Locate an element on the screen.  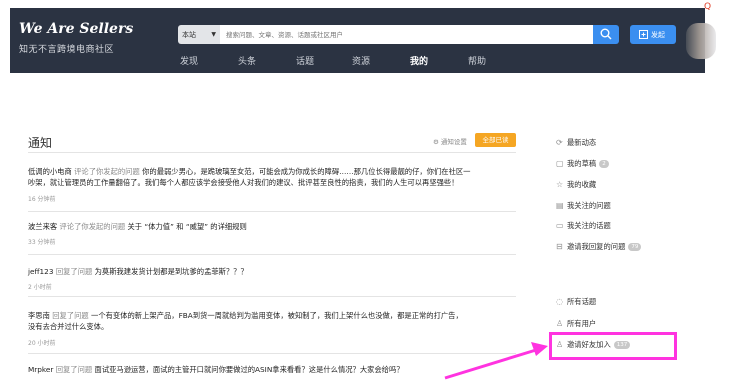
nav-item-mine: 我的 is located at coordinates (419, 60).